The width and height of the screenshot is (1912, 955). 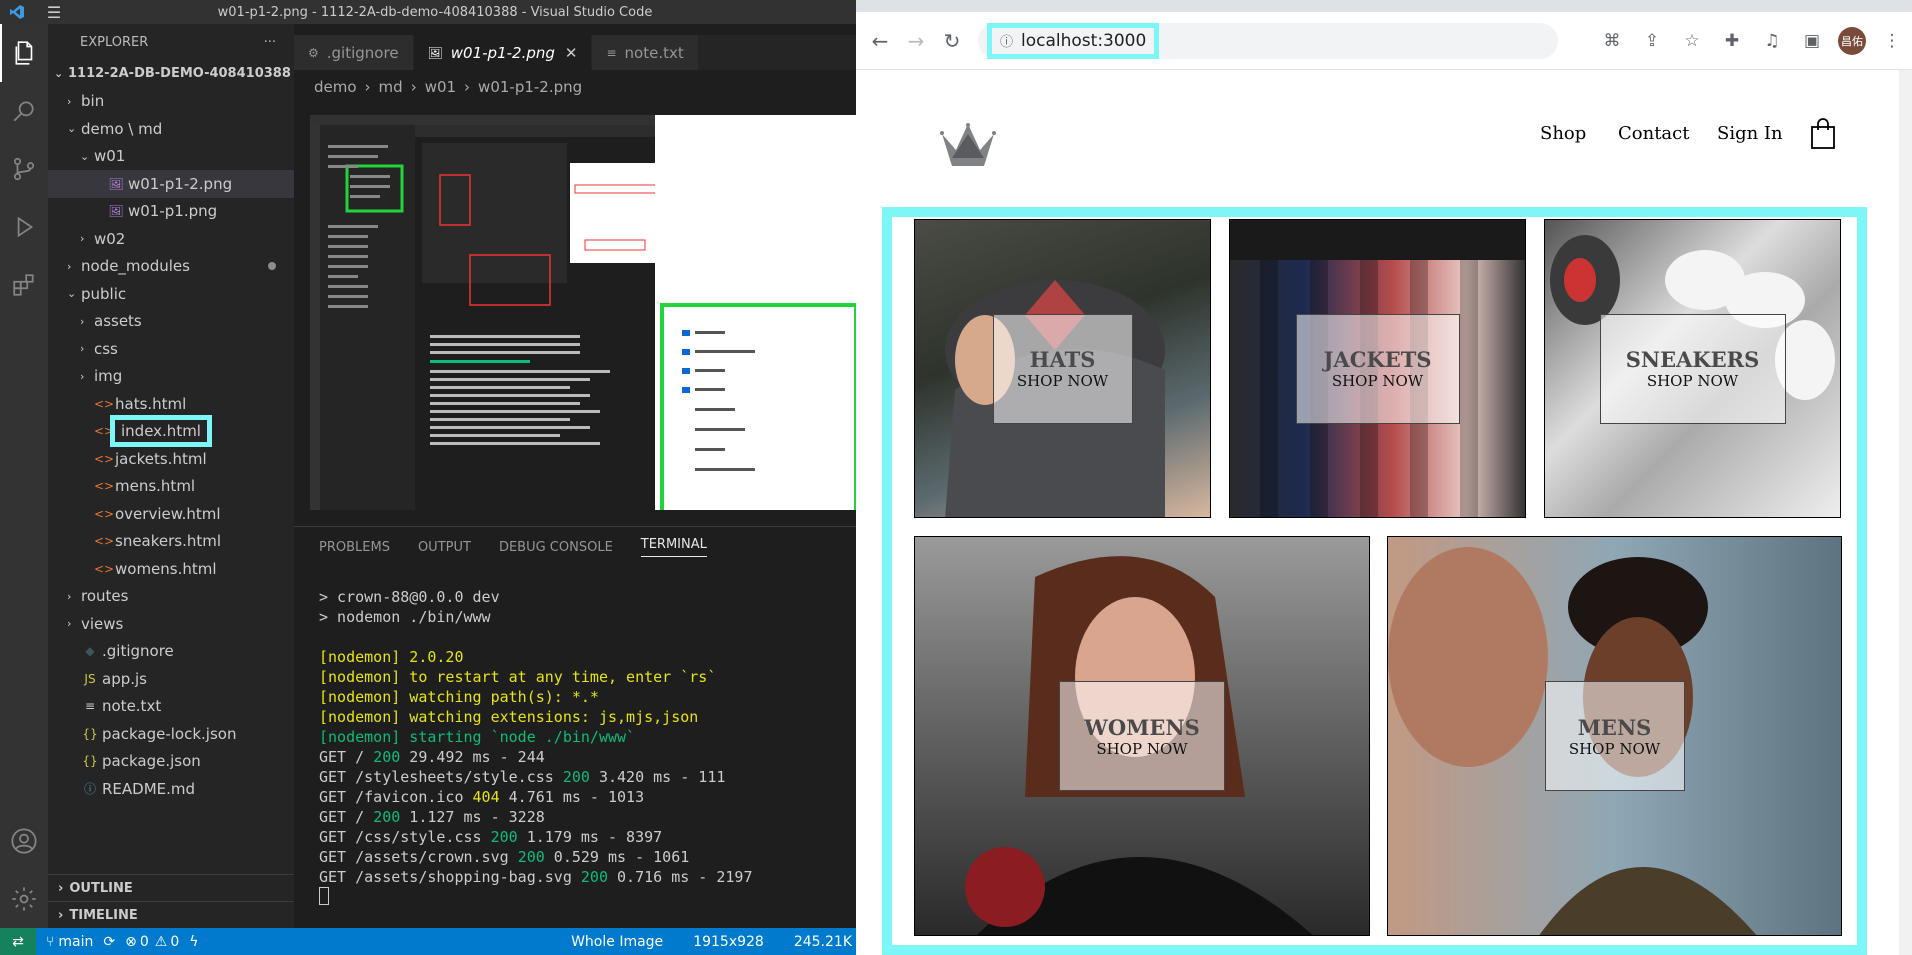 What do you see at coordinates (18, 941) in the screenshot?
I see `remote-icon: ⇄` at bounding box center [18, 941].